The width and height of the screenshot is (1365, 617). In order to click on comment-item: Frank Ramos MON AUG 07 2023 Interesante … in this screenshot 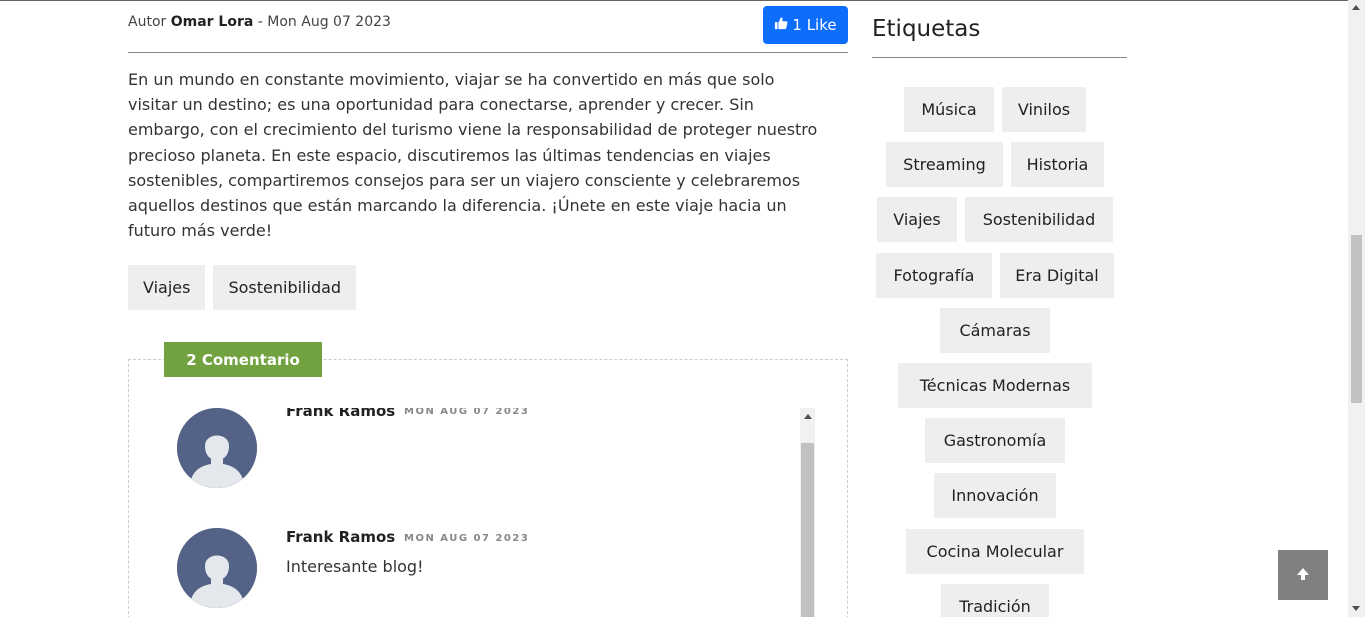, I will do `click(475, 567)`.